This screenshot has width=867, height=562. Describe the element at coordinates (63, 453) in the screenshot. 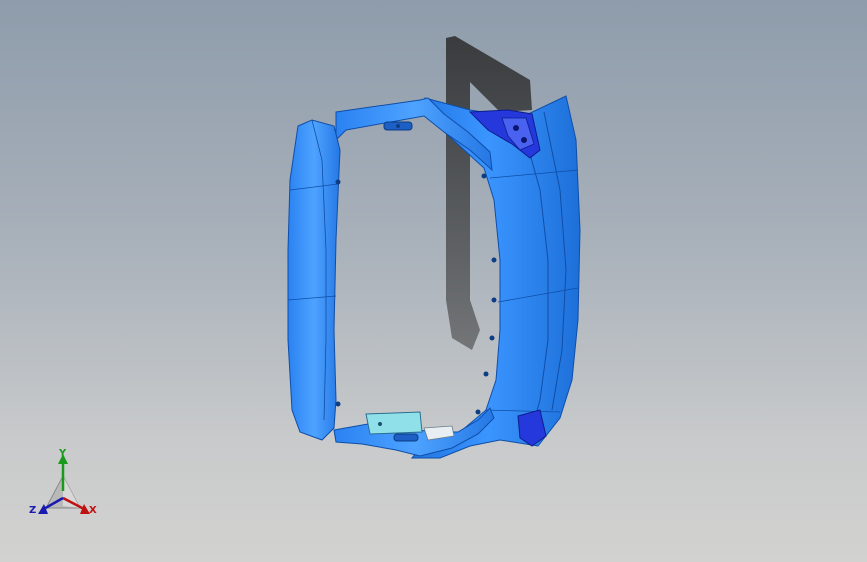

I see `y-axis-label: Y` at that location.